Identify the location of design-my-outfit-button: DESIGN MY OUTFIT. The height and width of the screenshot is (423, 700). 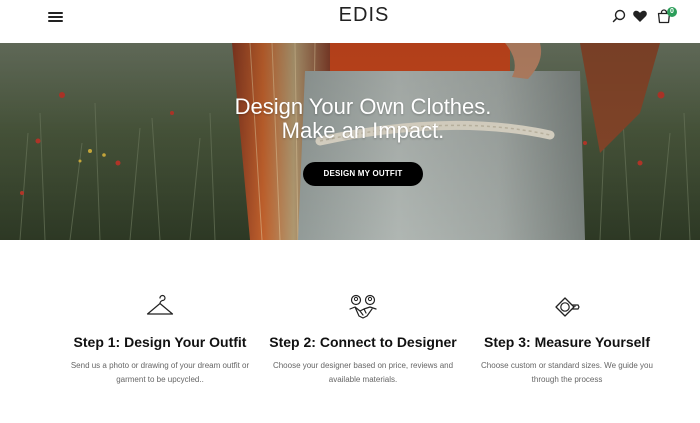
(363, 174).